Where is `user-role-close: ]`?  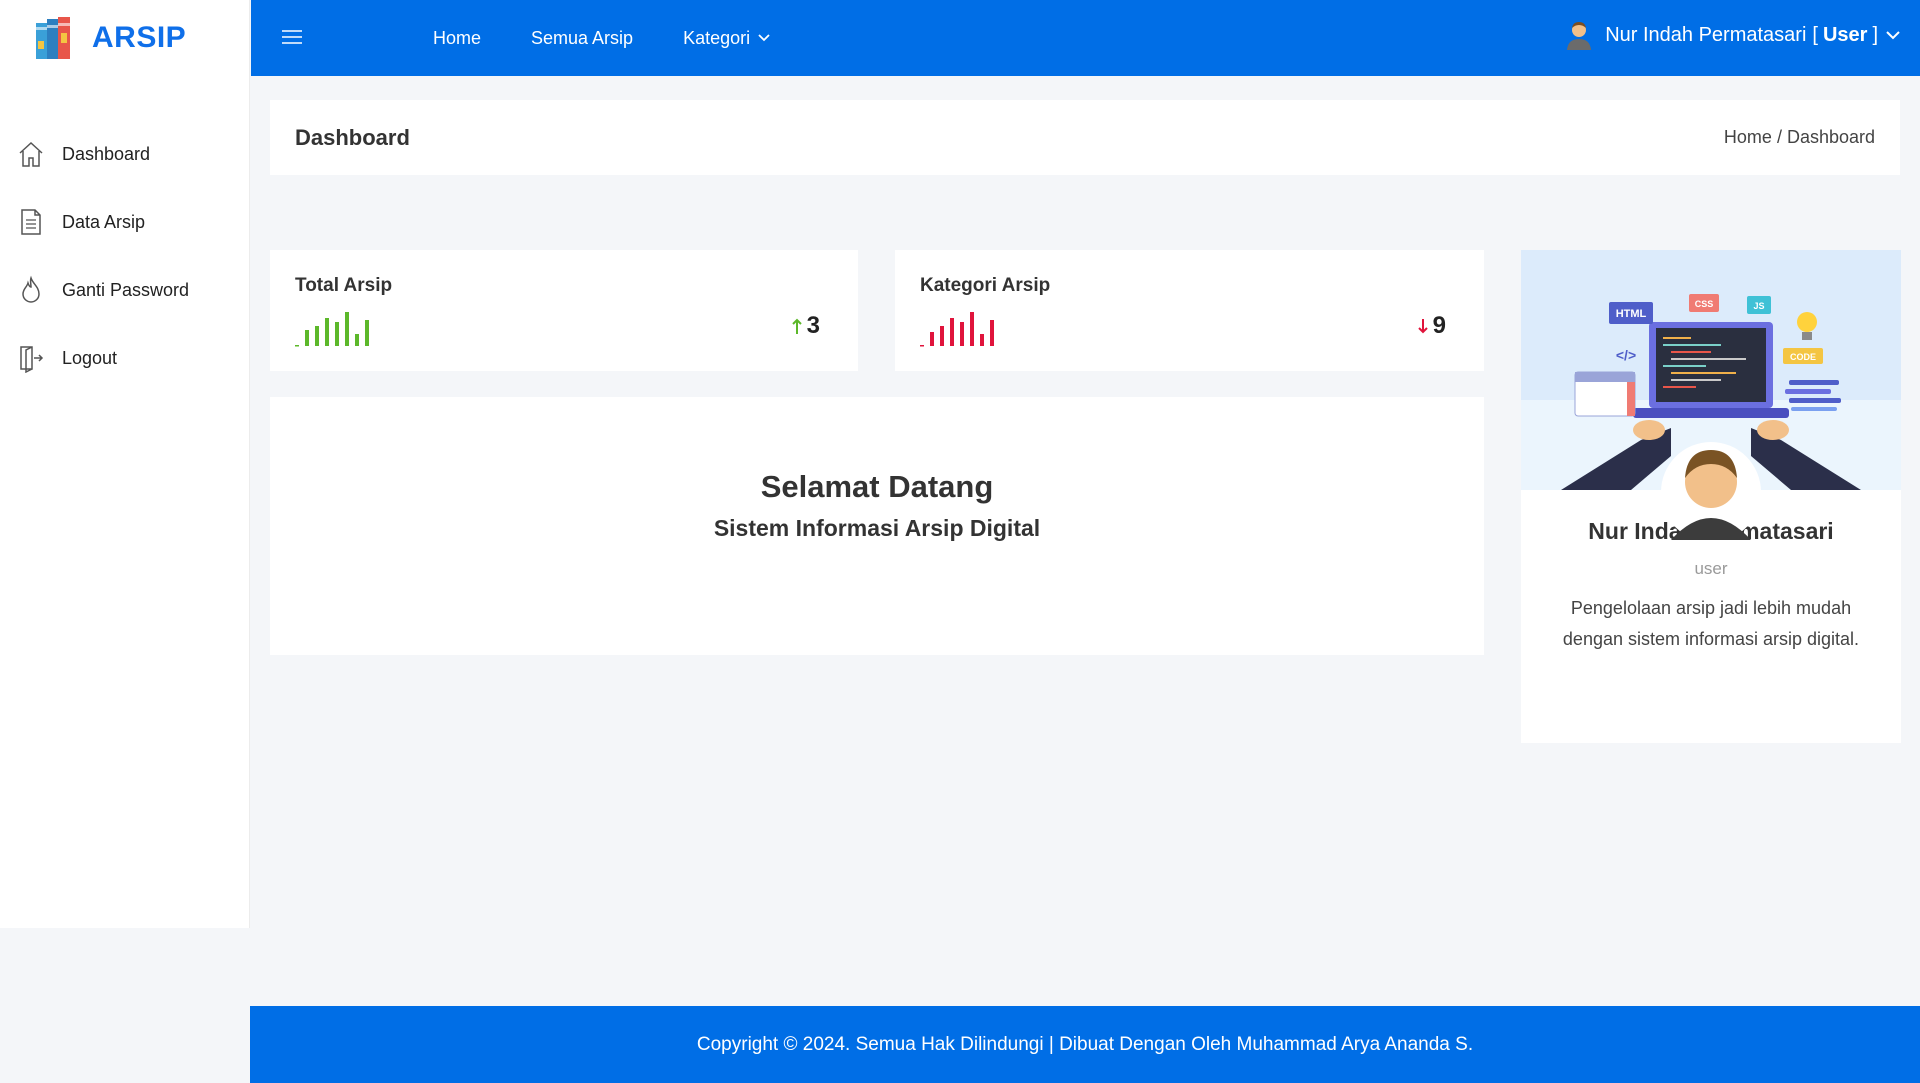 user-role-close: ] is located at coordinates (1875, 34).